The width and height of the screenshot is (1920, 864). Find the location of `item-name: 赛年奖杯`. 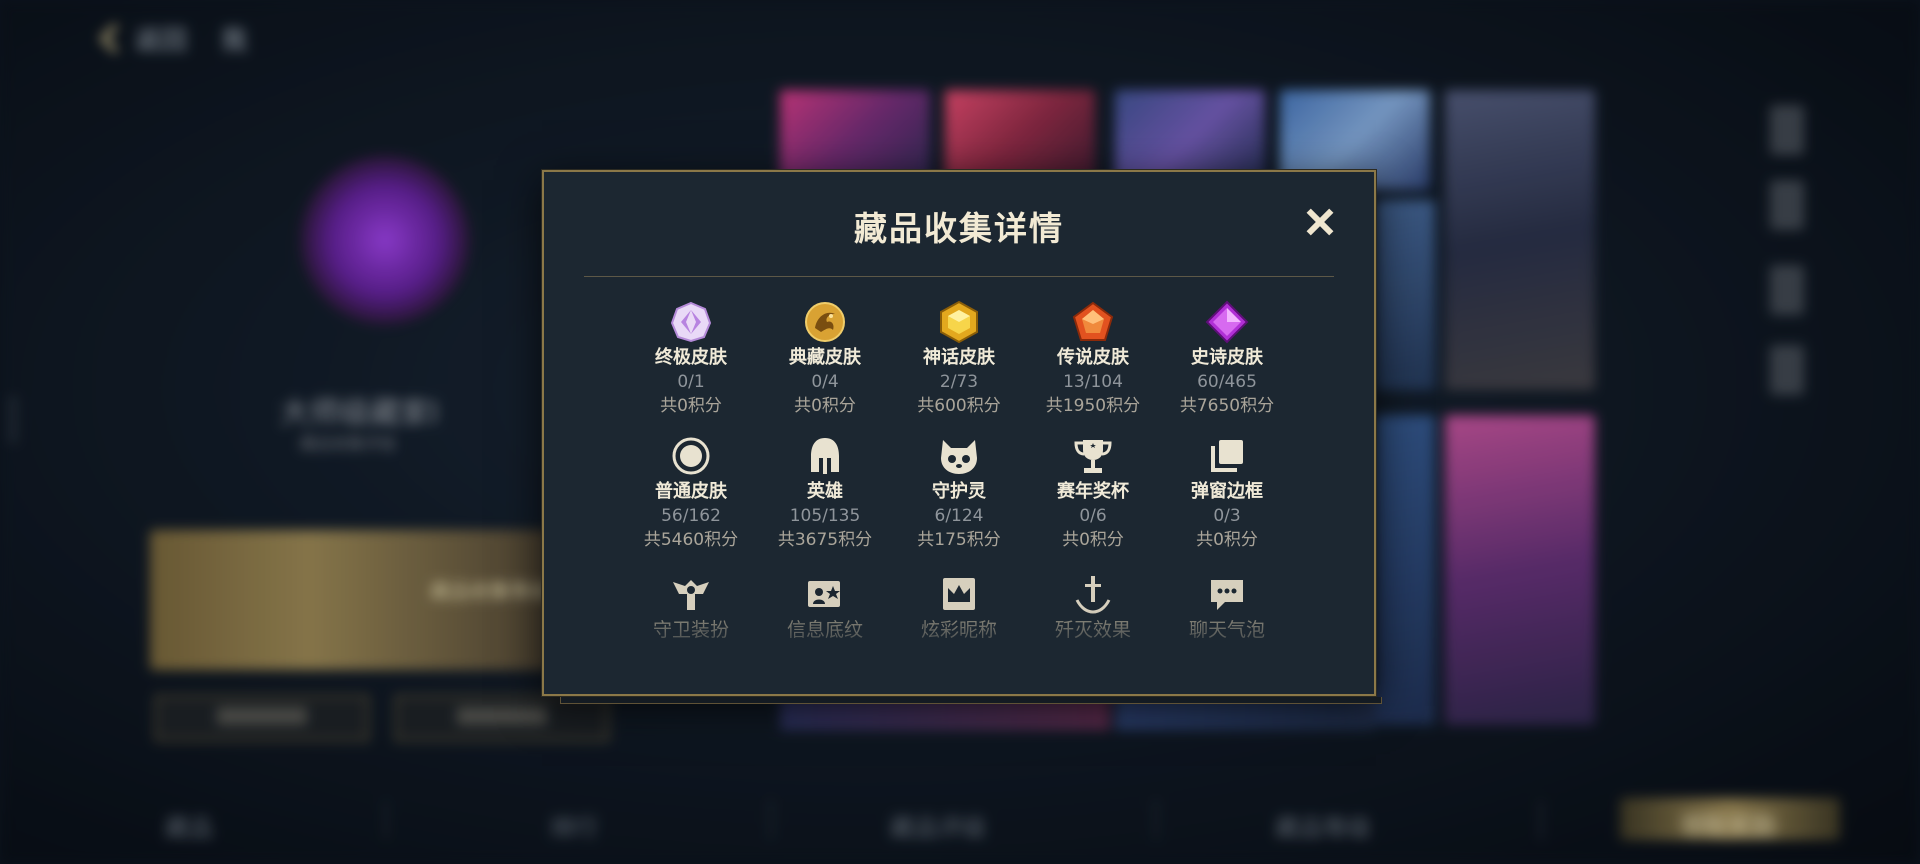

item-name: 赛年奖杯 is located at coordinates (1093, 491).